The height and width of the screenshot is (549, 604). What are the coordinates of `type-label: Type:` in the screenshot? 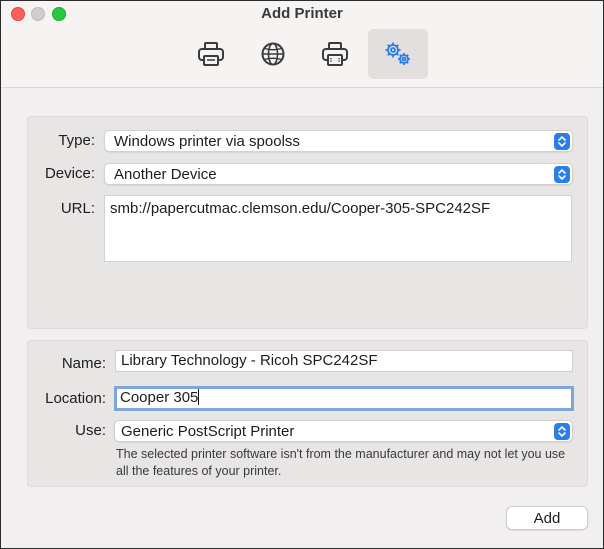 It's located at (76, 140).